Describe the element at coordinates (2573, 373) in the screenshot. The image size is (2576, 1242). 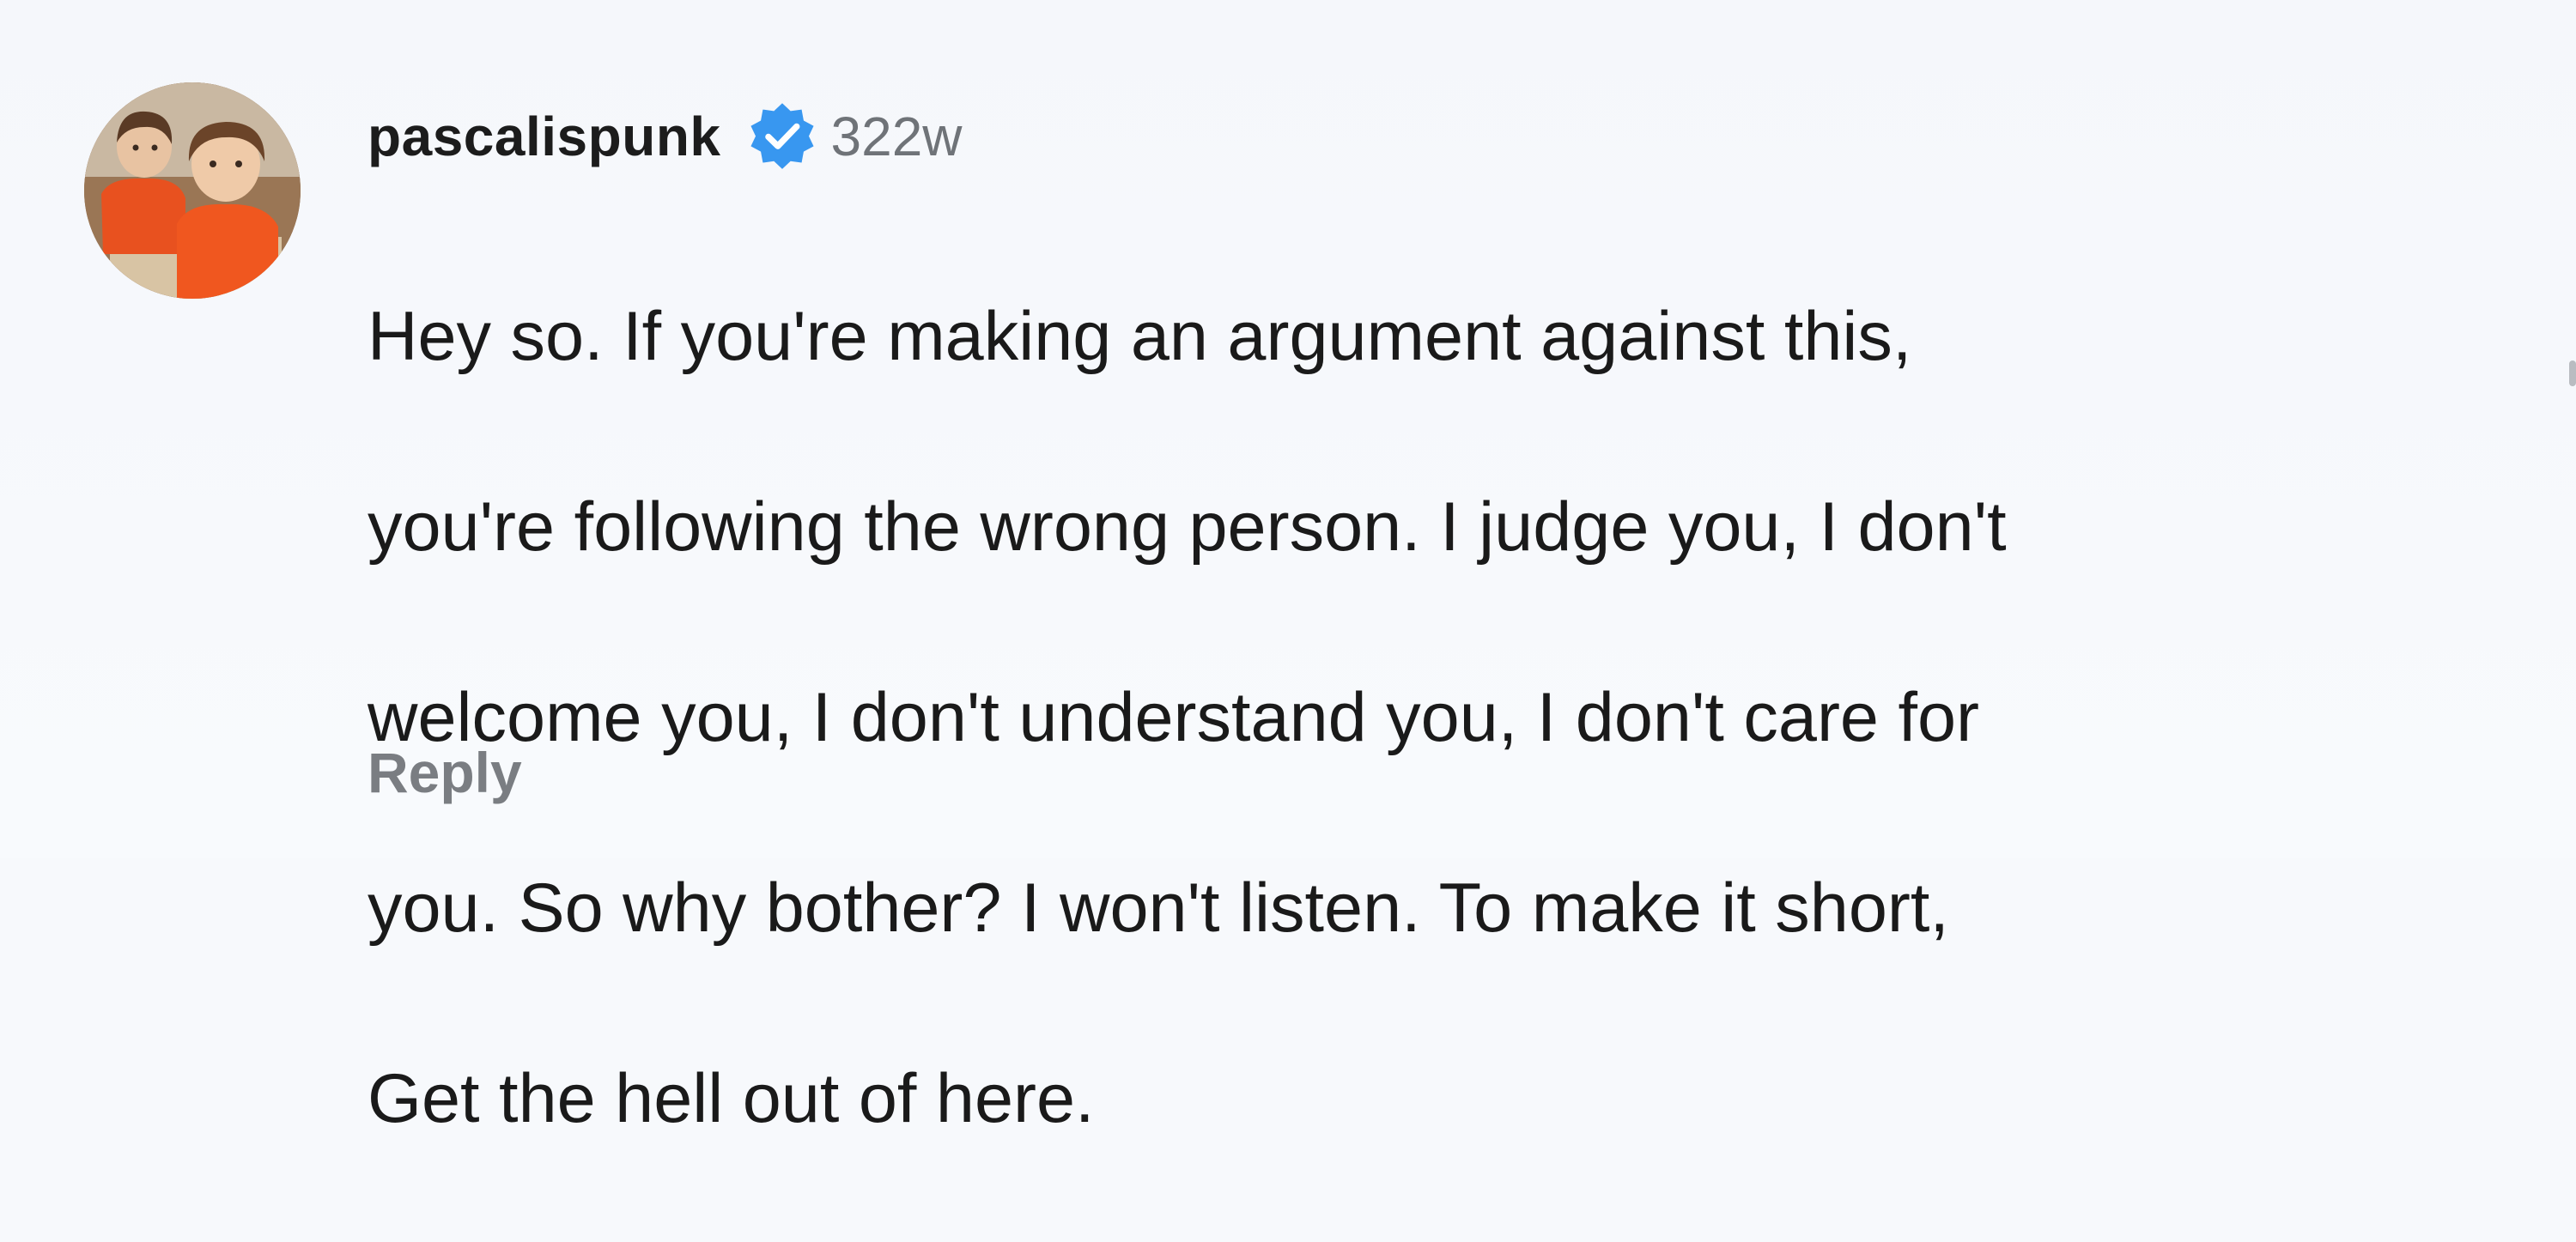
I see `scroll-edge-indicator` at that location.